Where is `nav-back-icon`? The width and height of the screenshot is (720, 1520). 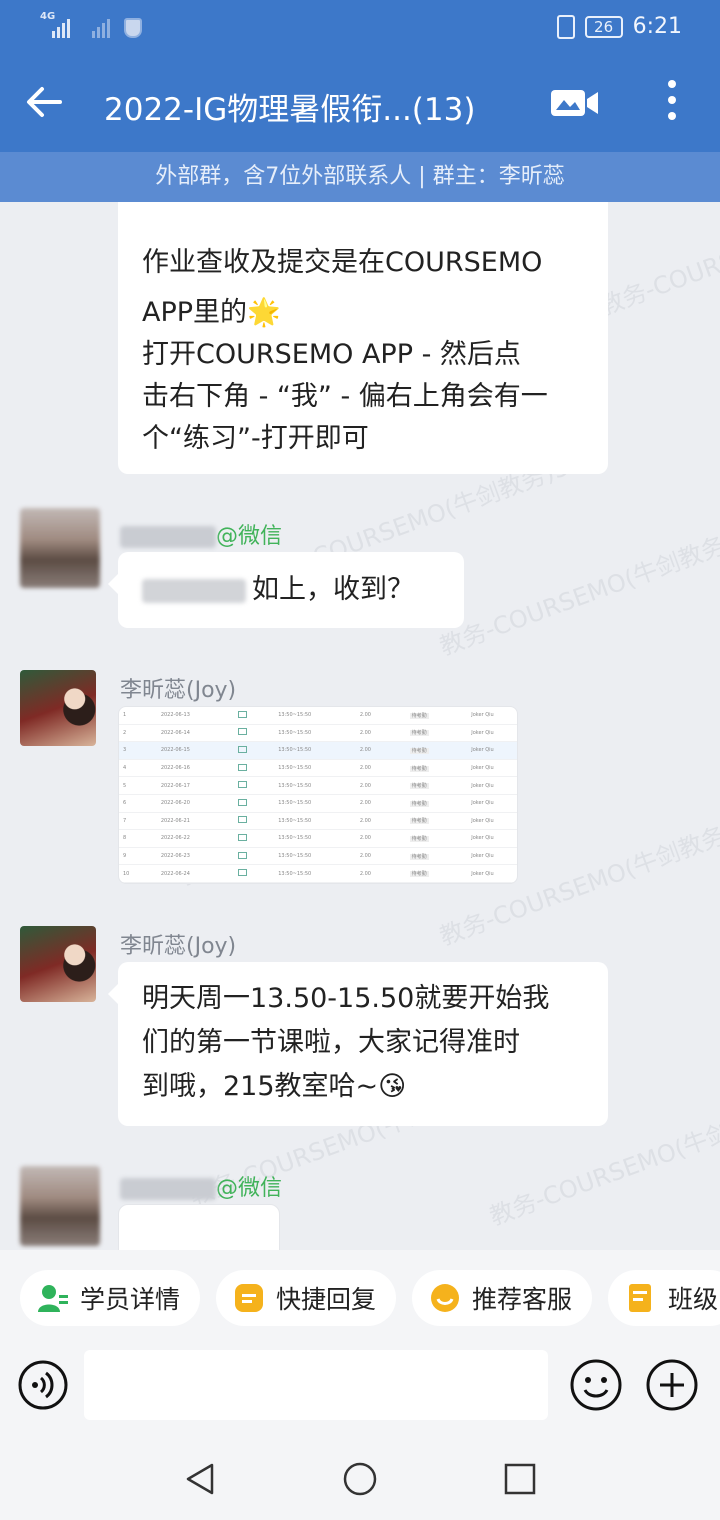 nav-back-icon is located at coordinates (201, 1479).